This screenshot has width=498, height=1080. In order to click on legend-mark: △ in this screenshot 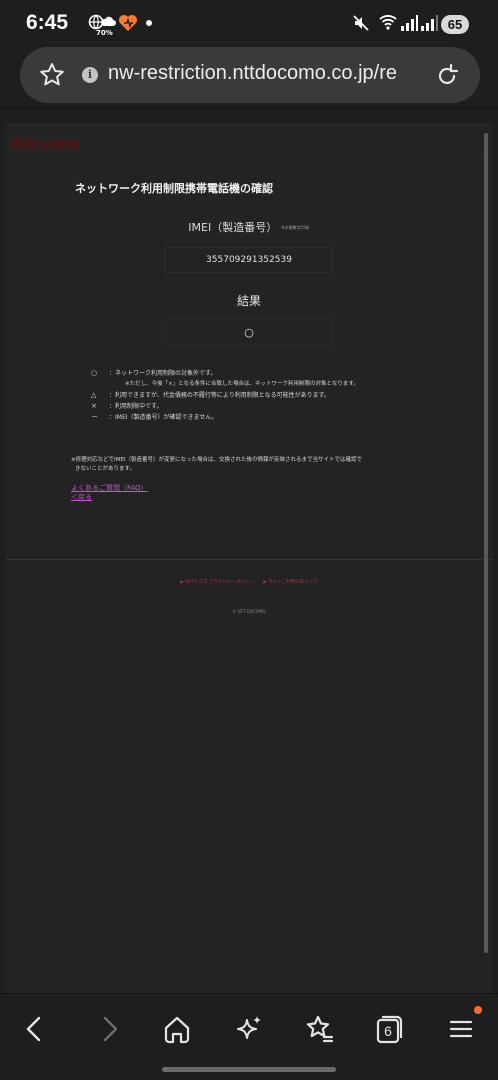, I will do `click(94, 395)`.